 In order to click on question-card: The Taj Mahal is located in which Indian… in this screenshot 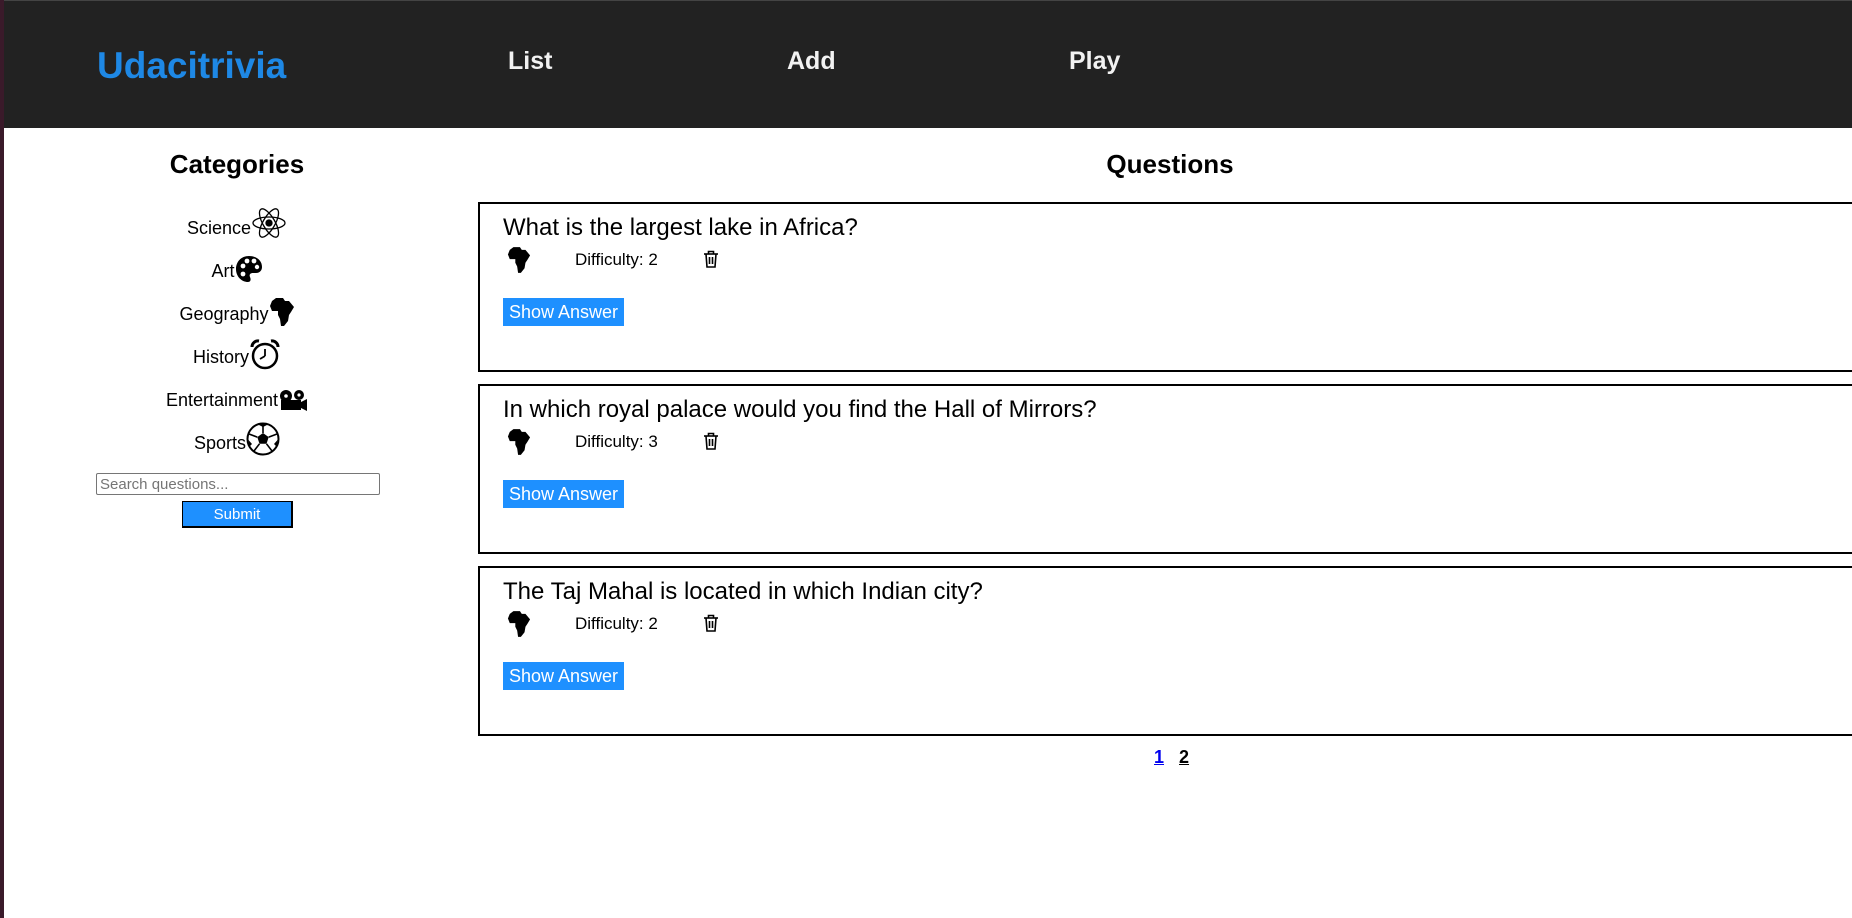, I will do `click(1165, 651)`.